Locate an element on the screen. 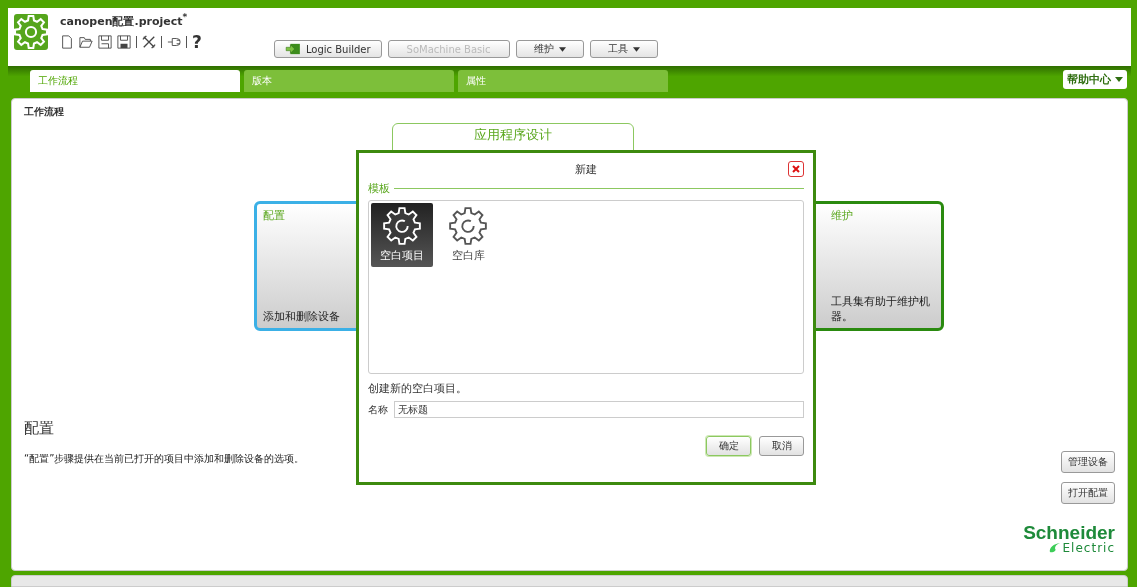 Image resolution: width=1137 pixels, height=587 pixels. mode-button: Logic Builder is located at coordinates (327, 49).